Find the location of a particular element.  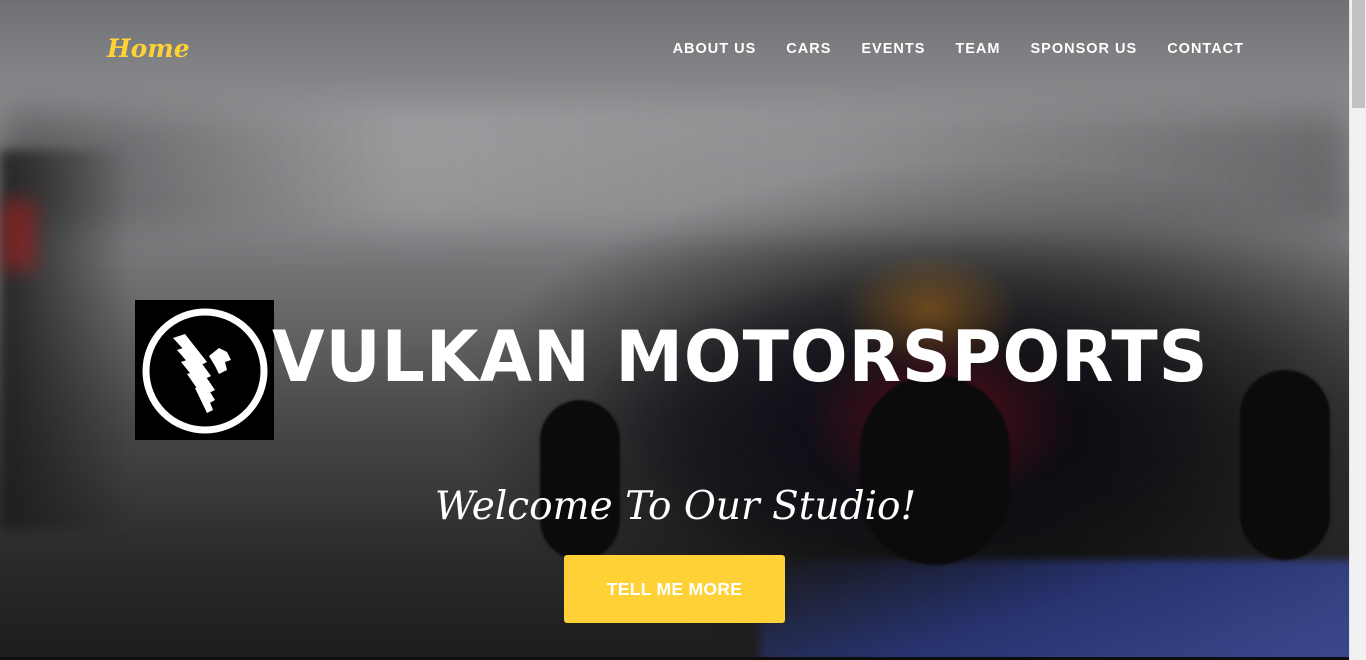

nav-item-sponsor-us: SPONSOR US is located at coordinates (1084, 49).